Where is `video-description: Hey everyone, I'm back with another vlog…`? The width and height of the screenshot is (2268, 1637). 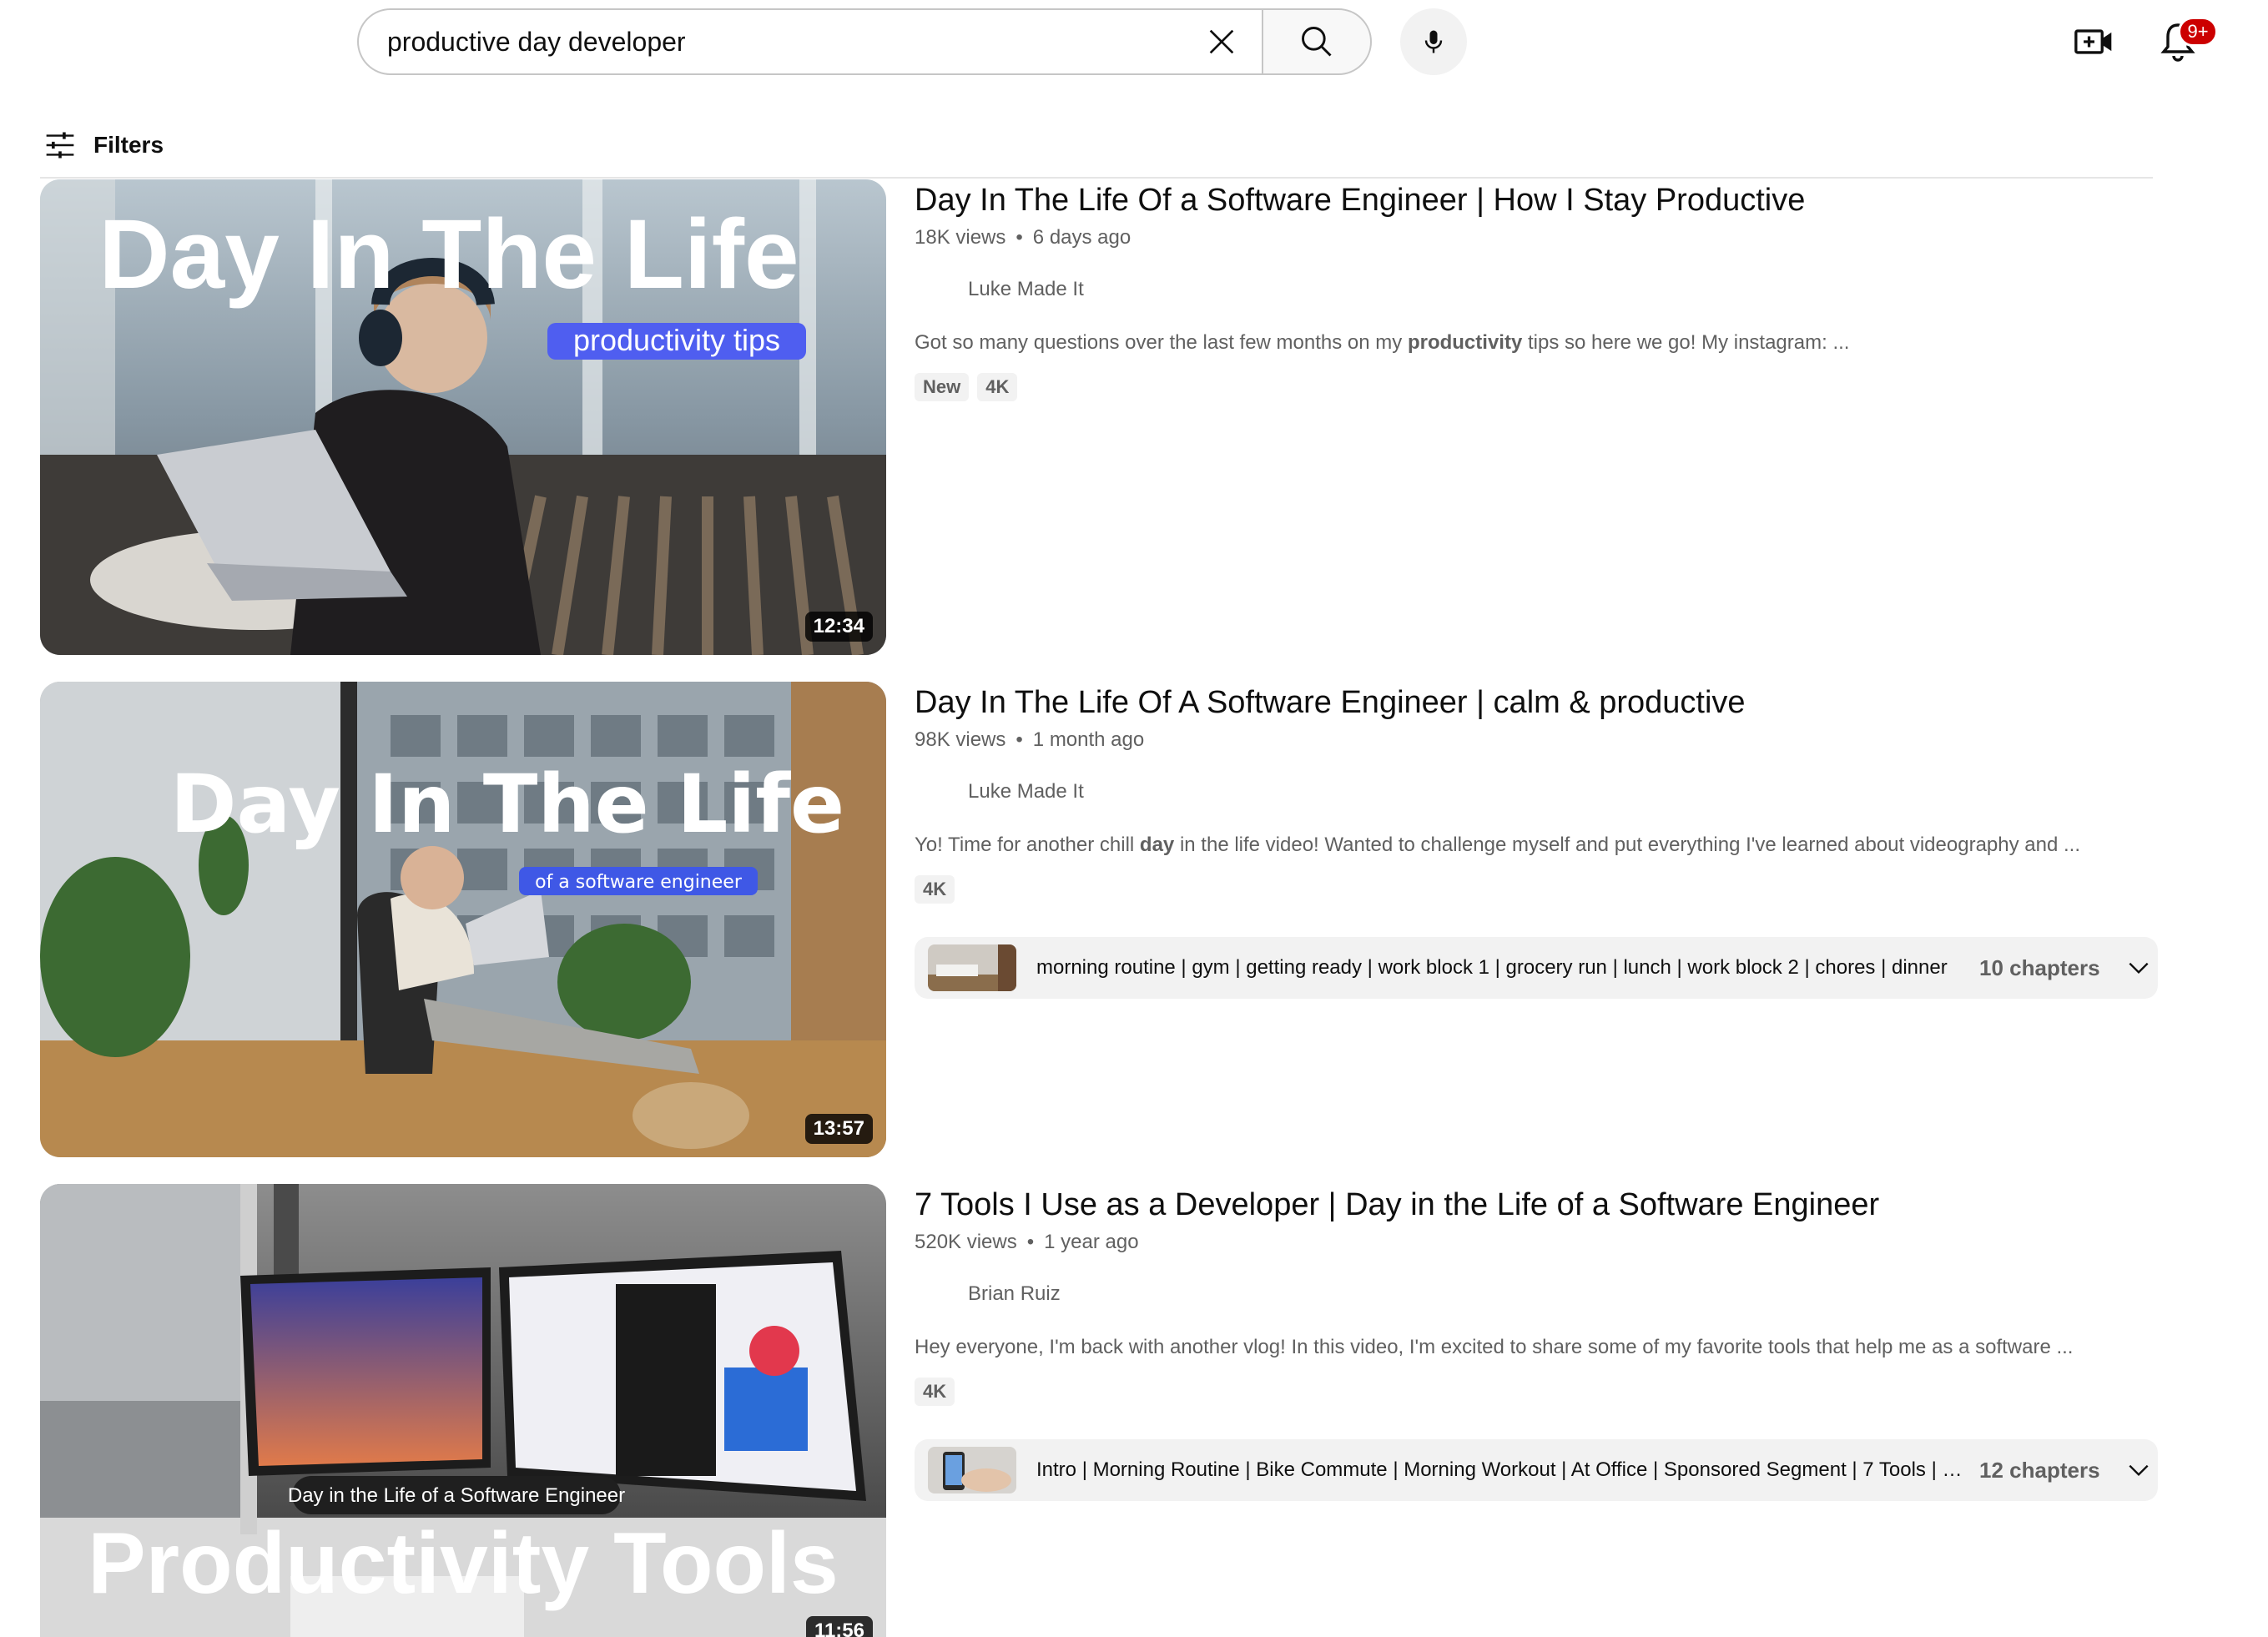
video-description: Hey everyone, I'm back with another vlog… is located at coordinates (1534, 1347).